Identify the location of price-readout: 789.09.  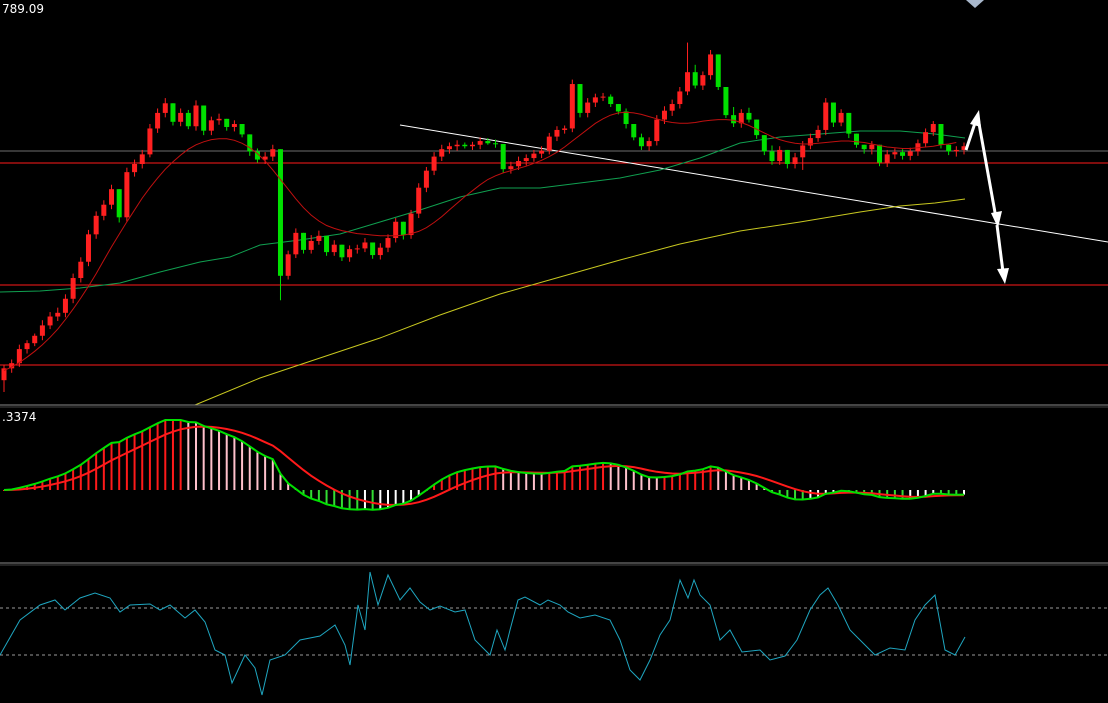
(23, 9).